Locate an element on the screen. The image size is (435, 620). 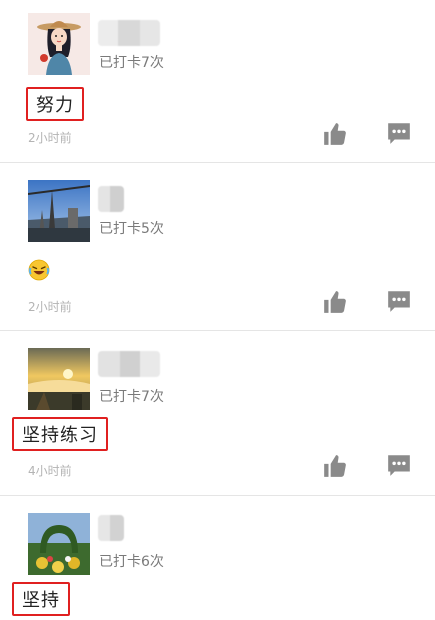
post-content: 努力 is located at coordinates (55, 104).